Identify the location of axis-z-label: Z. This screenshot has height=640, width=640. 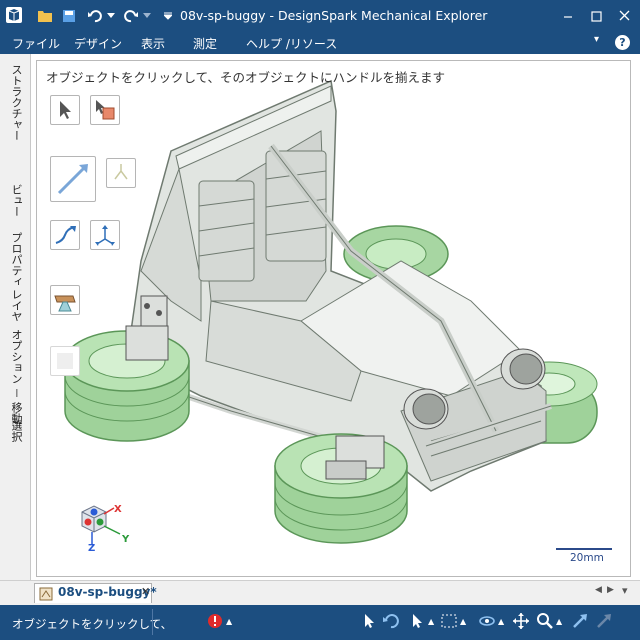
(91, 547).